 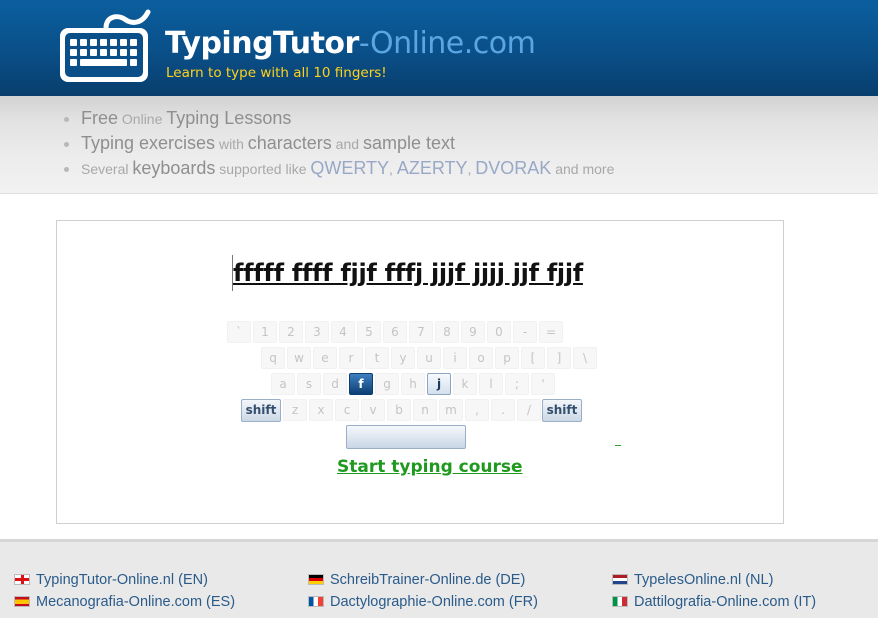 I want to click on footer-link-nl: TypelesOnline.nl (NL), so click(x=692, y=580).